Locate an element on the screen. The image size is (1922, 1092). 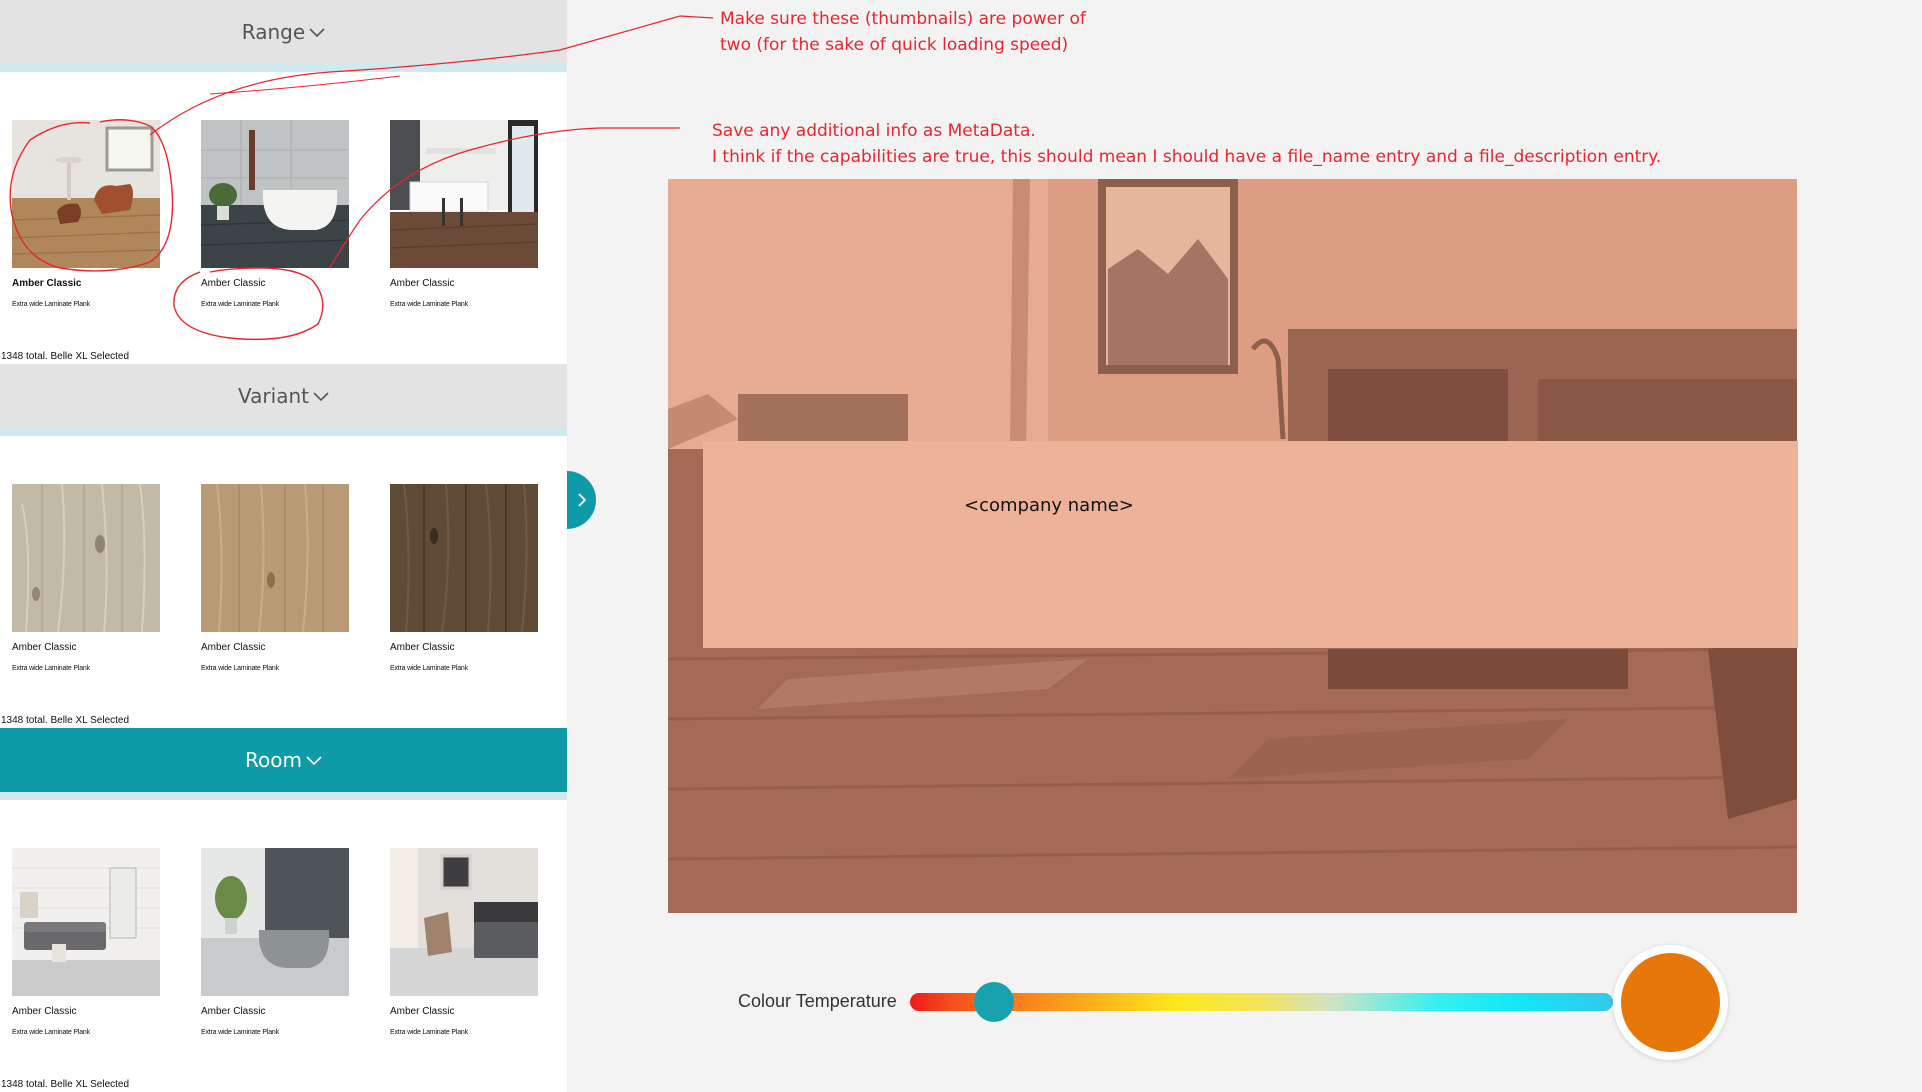
natural-oak-swatch is located at coordinates (275, 558).